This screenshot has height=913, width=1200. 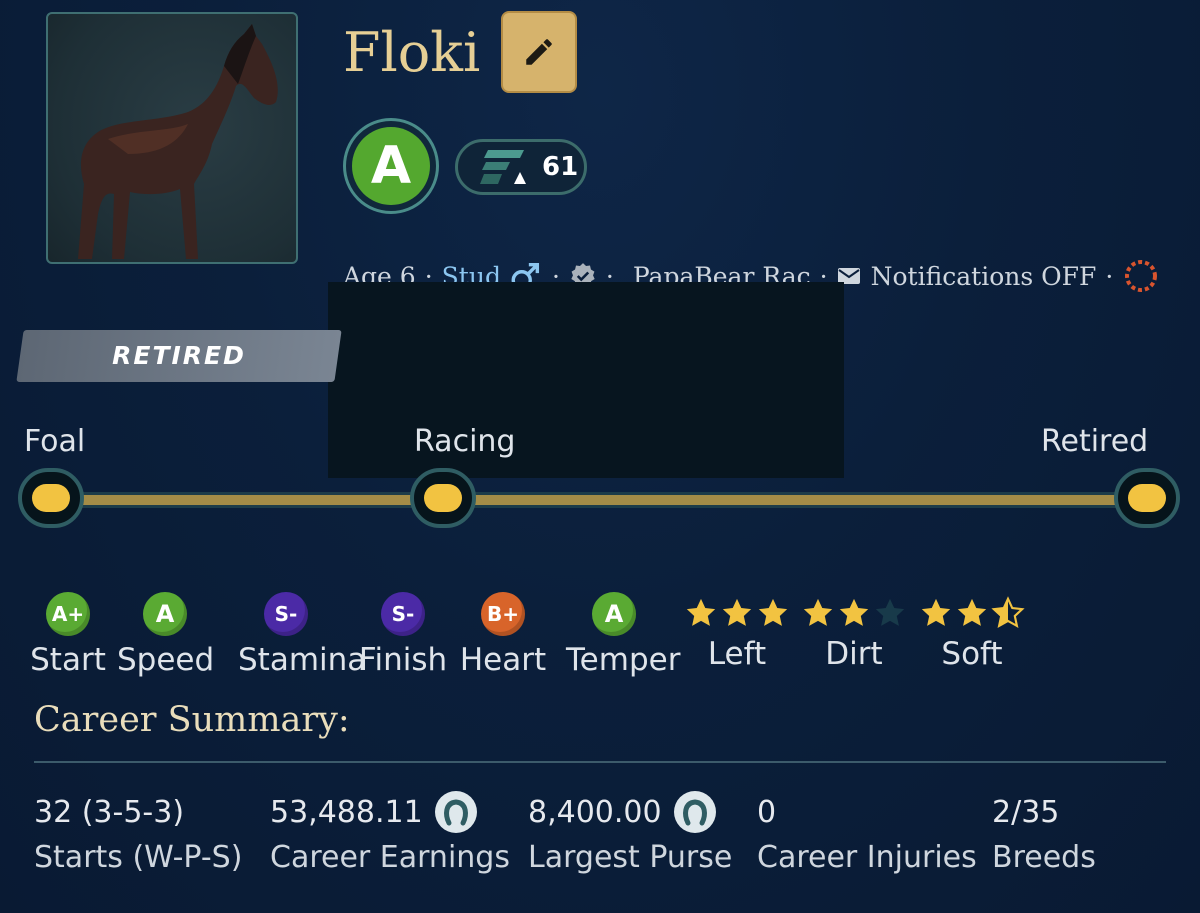 I want to click on rating-label: Start, so click(x=68, y=660).